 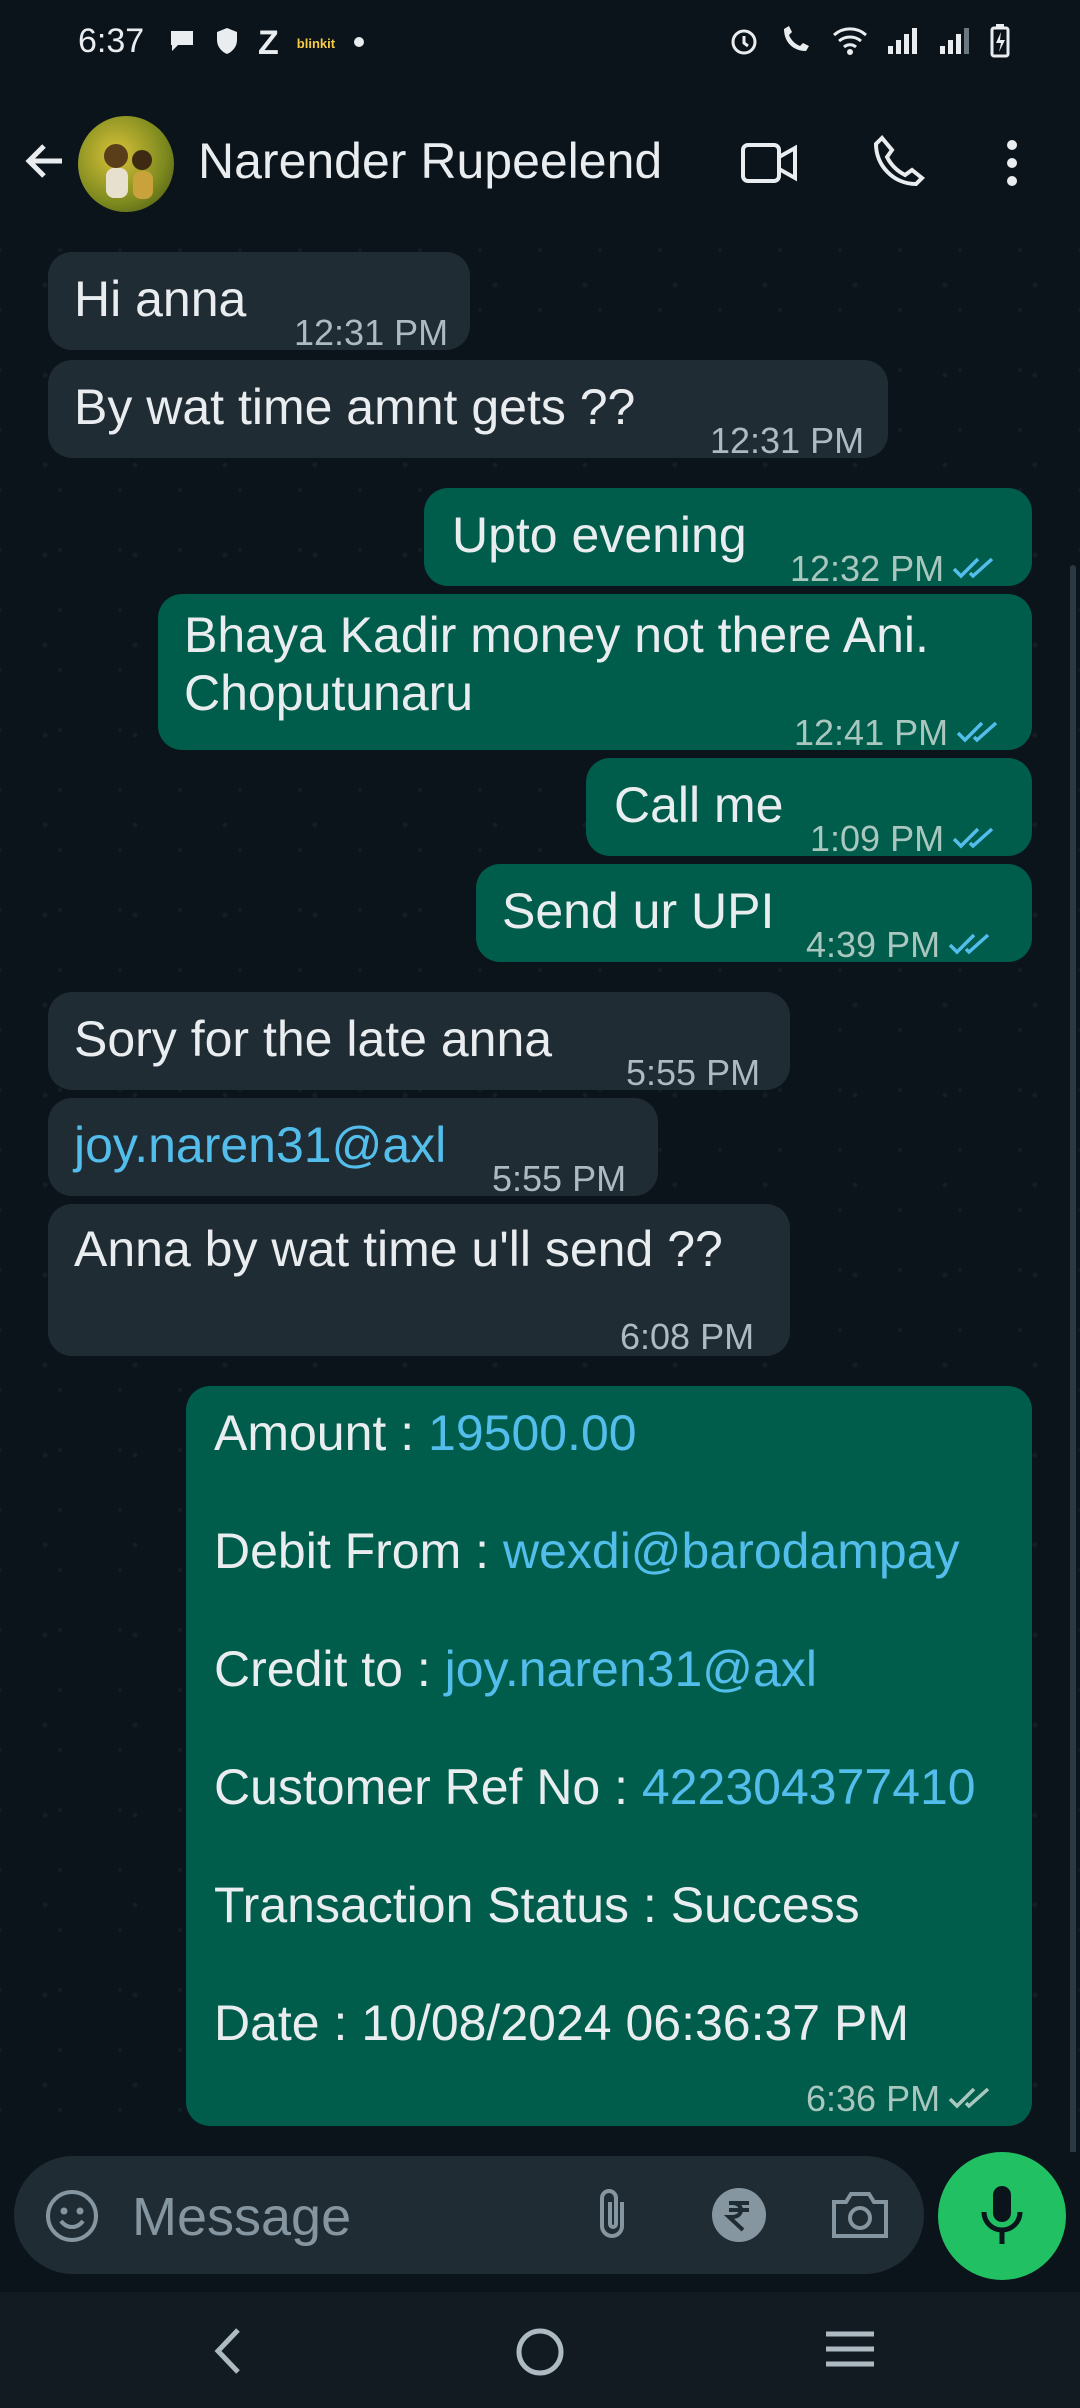 I want to click on message-text: Anna by wat time u'll send ??, so click(x=398, y=1249).